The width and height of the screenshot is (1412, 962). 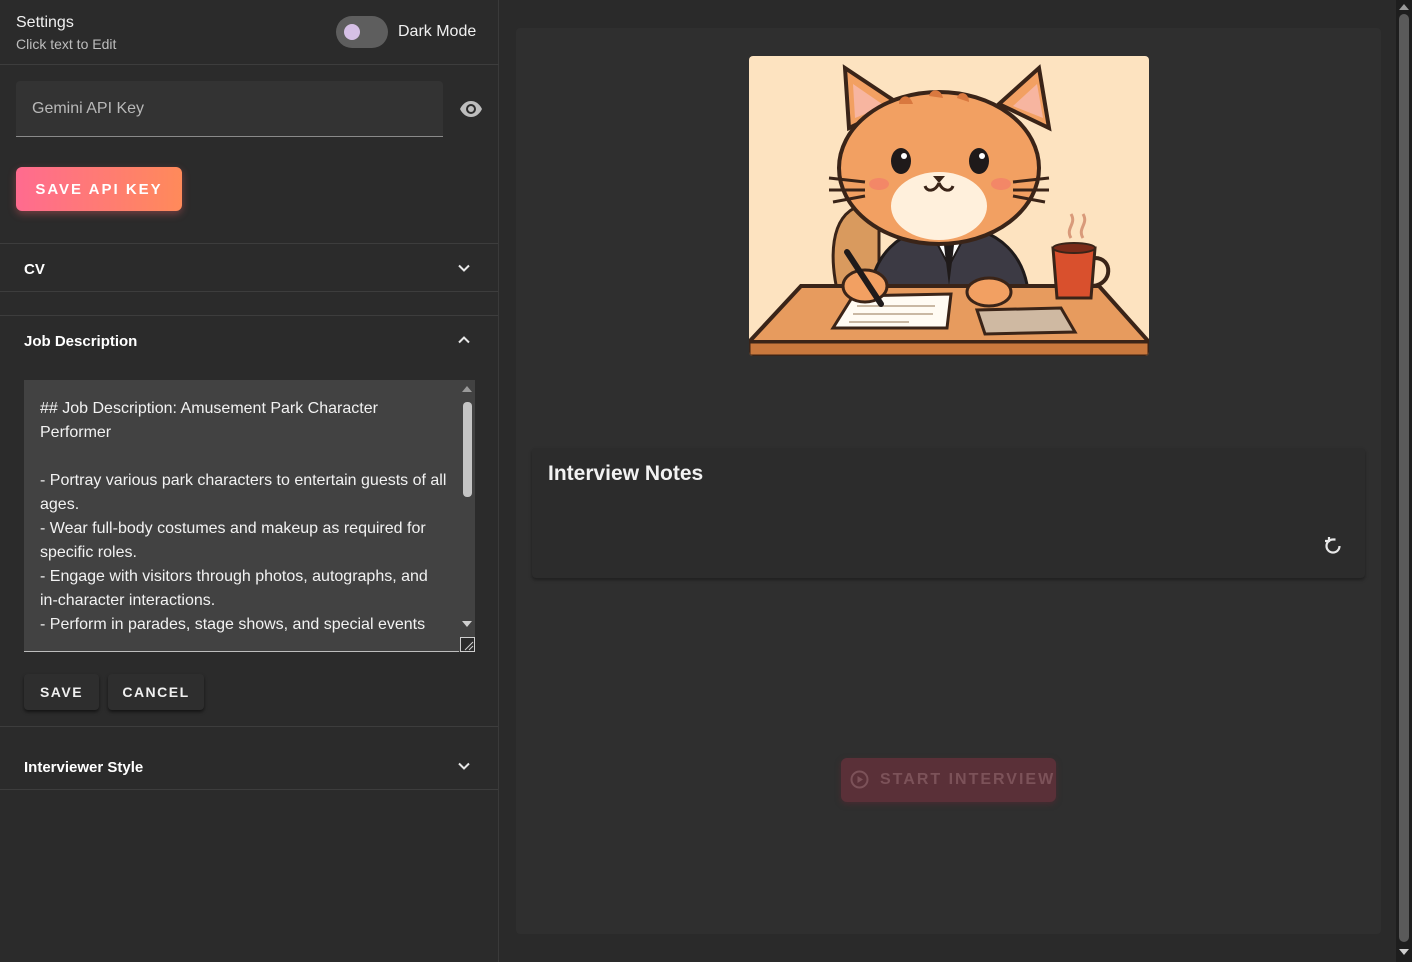 I want to click on api-key-field, so click(x=229, y=109).